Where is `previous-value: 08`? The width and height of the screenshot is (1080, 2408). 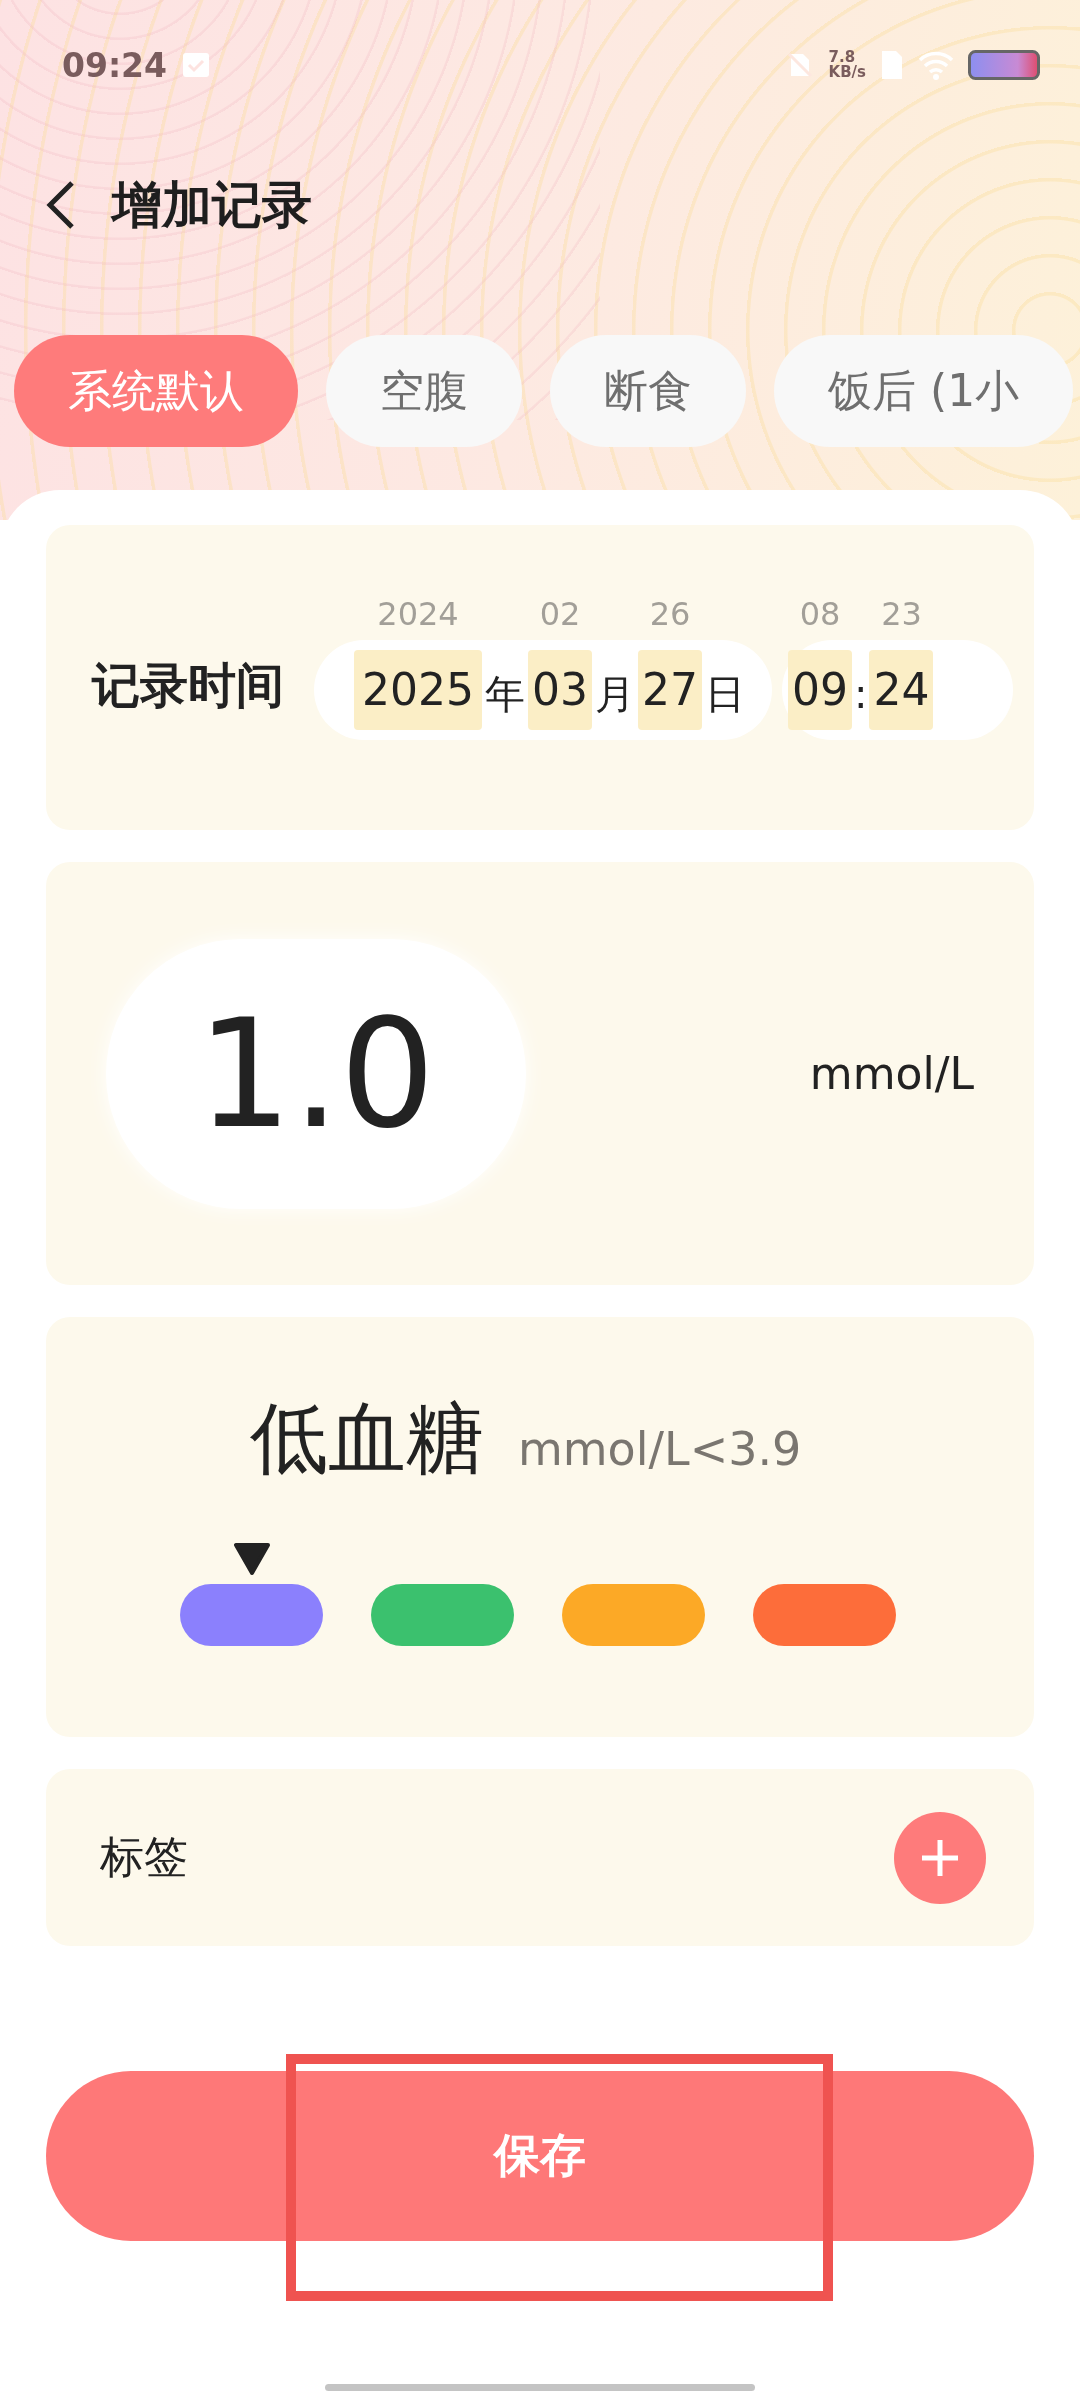
previous-value: 08 is located at coordinates (820, 614).